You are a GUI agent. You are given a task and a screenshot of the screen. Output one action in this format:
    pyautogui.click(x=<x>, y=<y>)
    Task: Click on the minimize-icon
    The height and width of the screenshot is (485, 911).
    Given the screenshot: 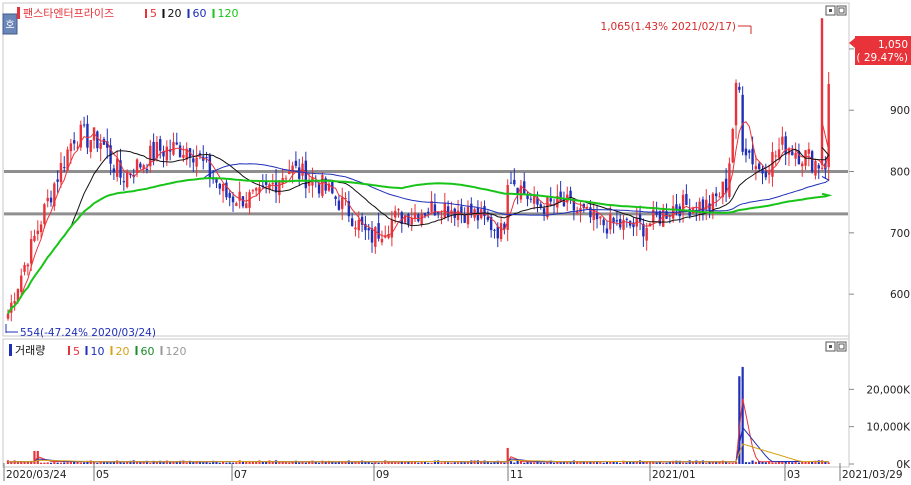 What is the action you would take?
    pyautogui.click(x=830, y=346)
    